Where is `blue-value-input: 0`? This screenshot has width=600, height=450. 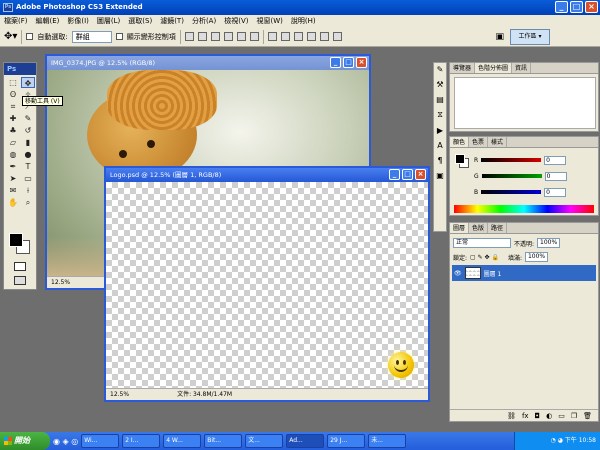
blue-value-input: 0 is located at coordinates (555, 192).